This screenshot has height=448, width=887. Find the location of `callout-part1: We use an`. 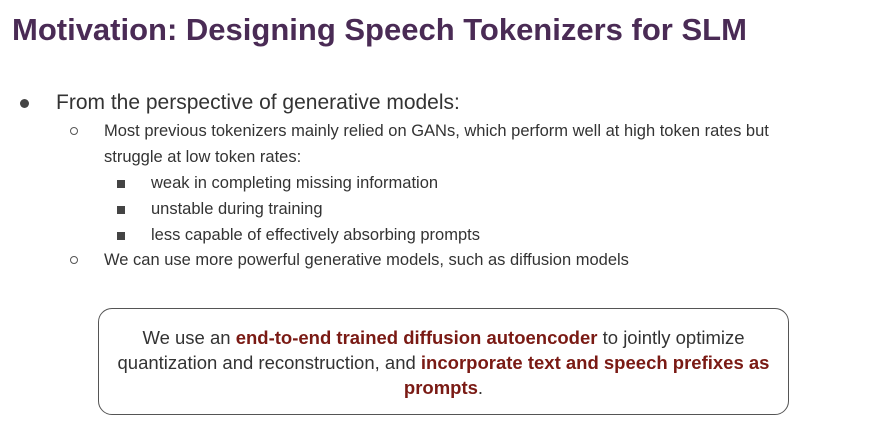

callout-part1: We use an is located at coordinates (189, 337).